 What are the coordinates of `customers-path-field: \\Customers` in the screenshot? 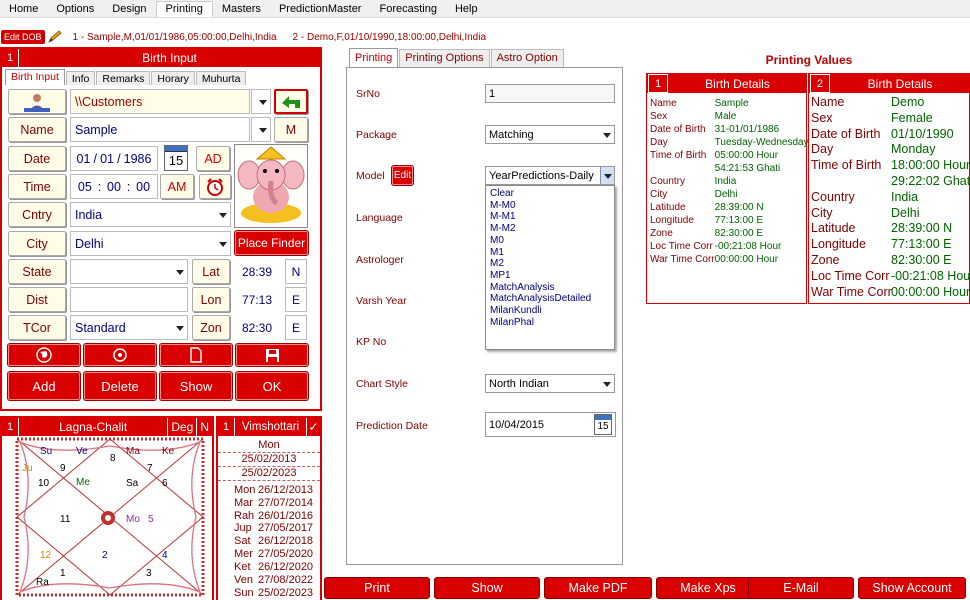 It's located at (160, 101).